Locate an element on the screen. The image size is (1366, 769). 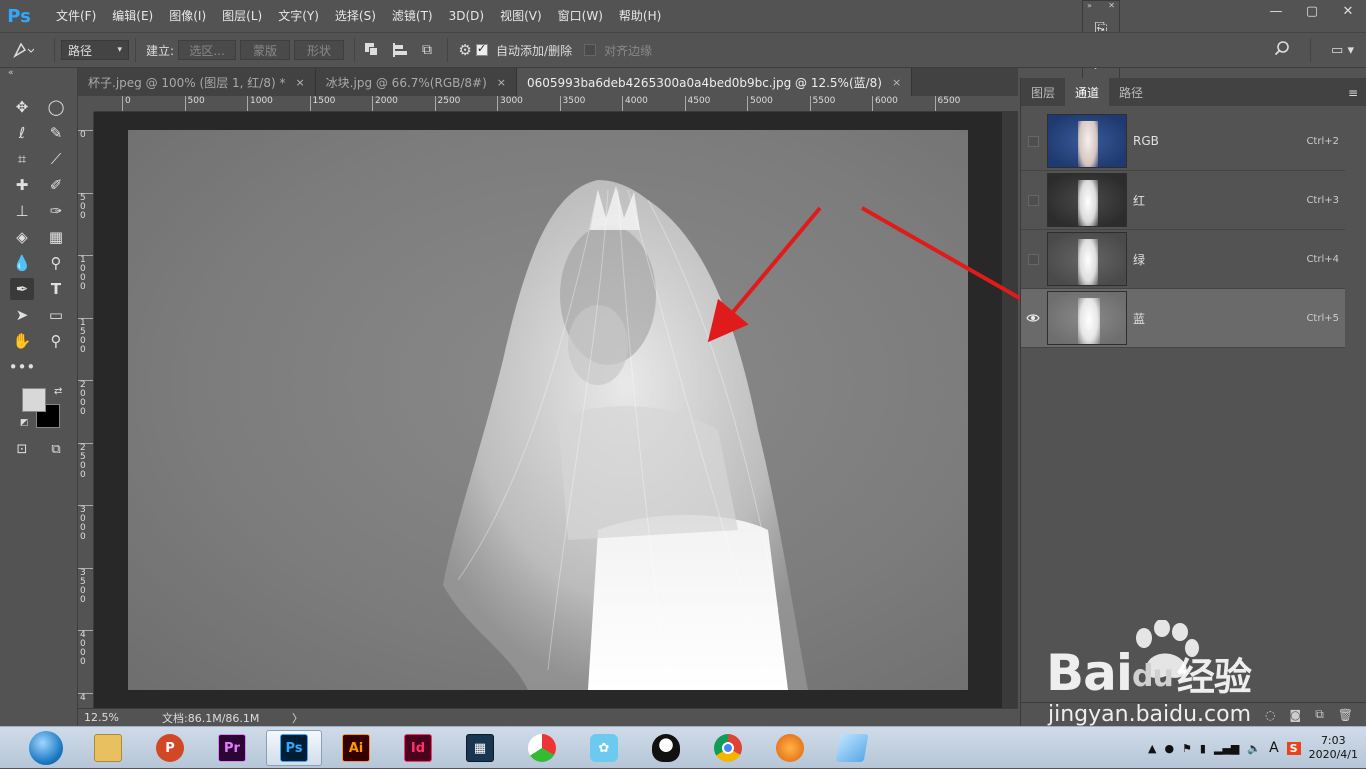
channel-row-blue: 蓝 Ctrl+5 is located at coordinates (1183, 318).